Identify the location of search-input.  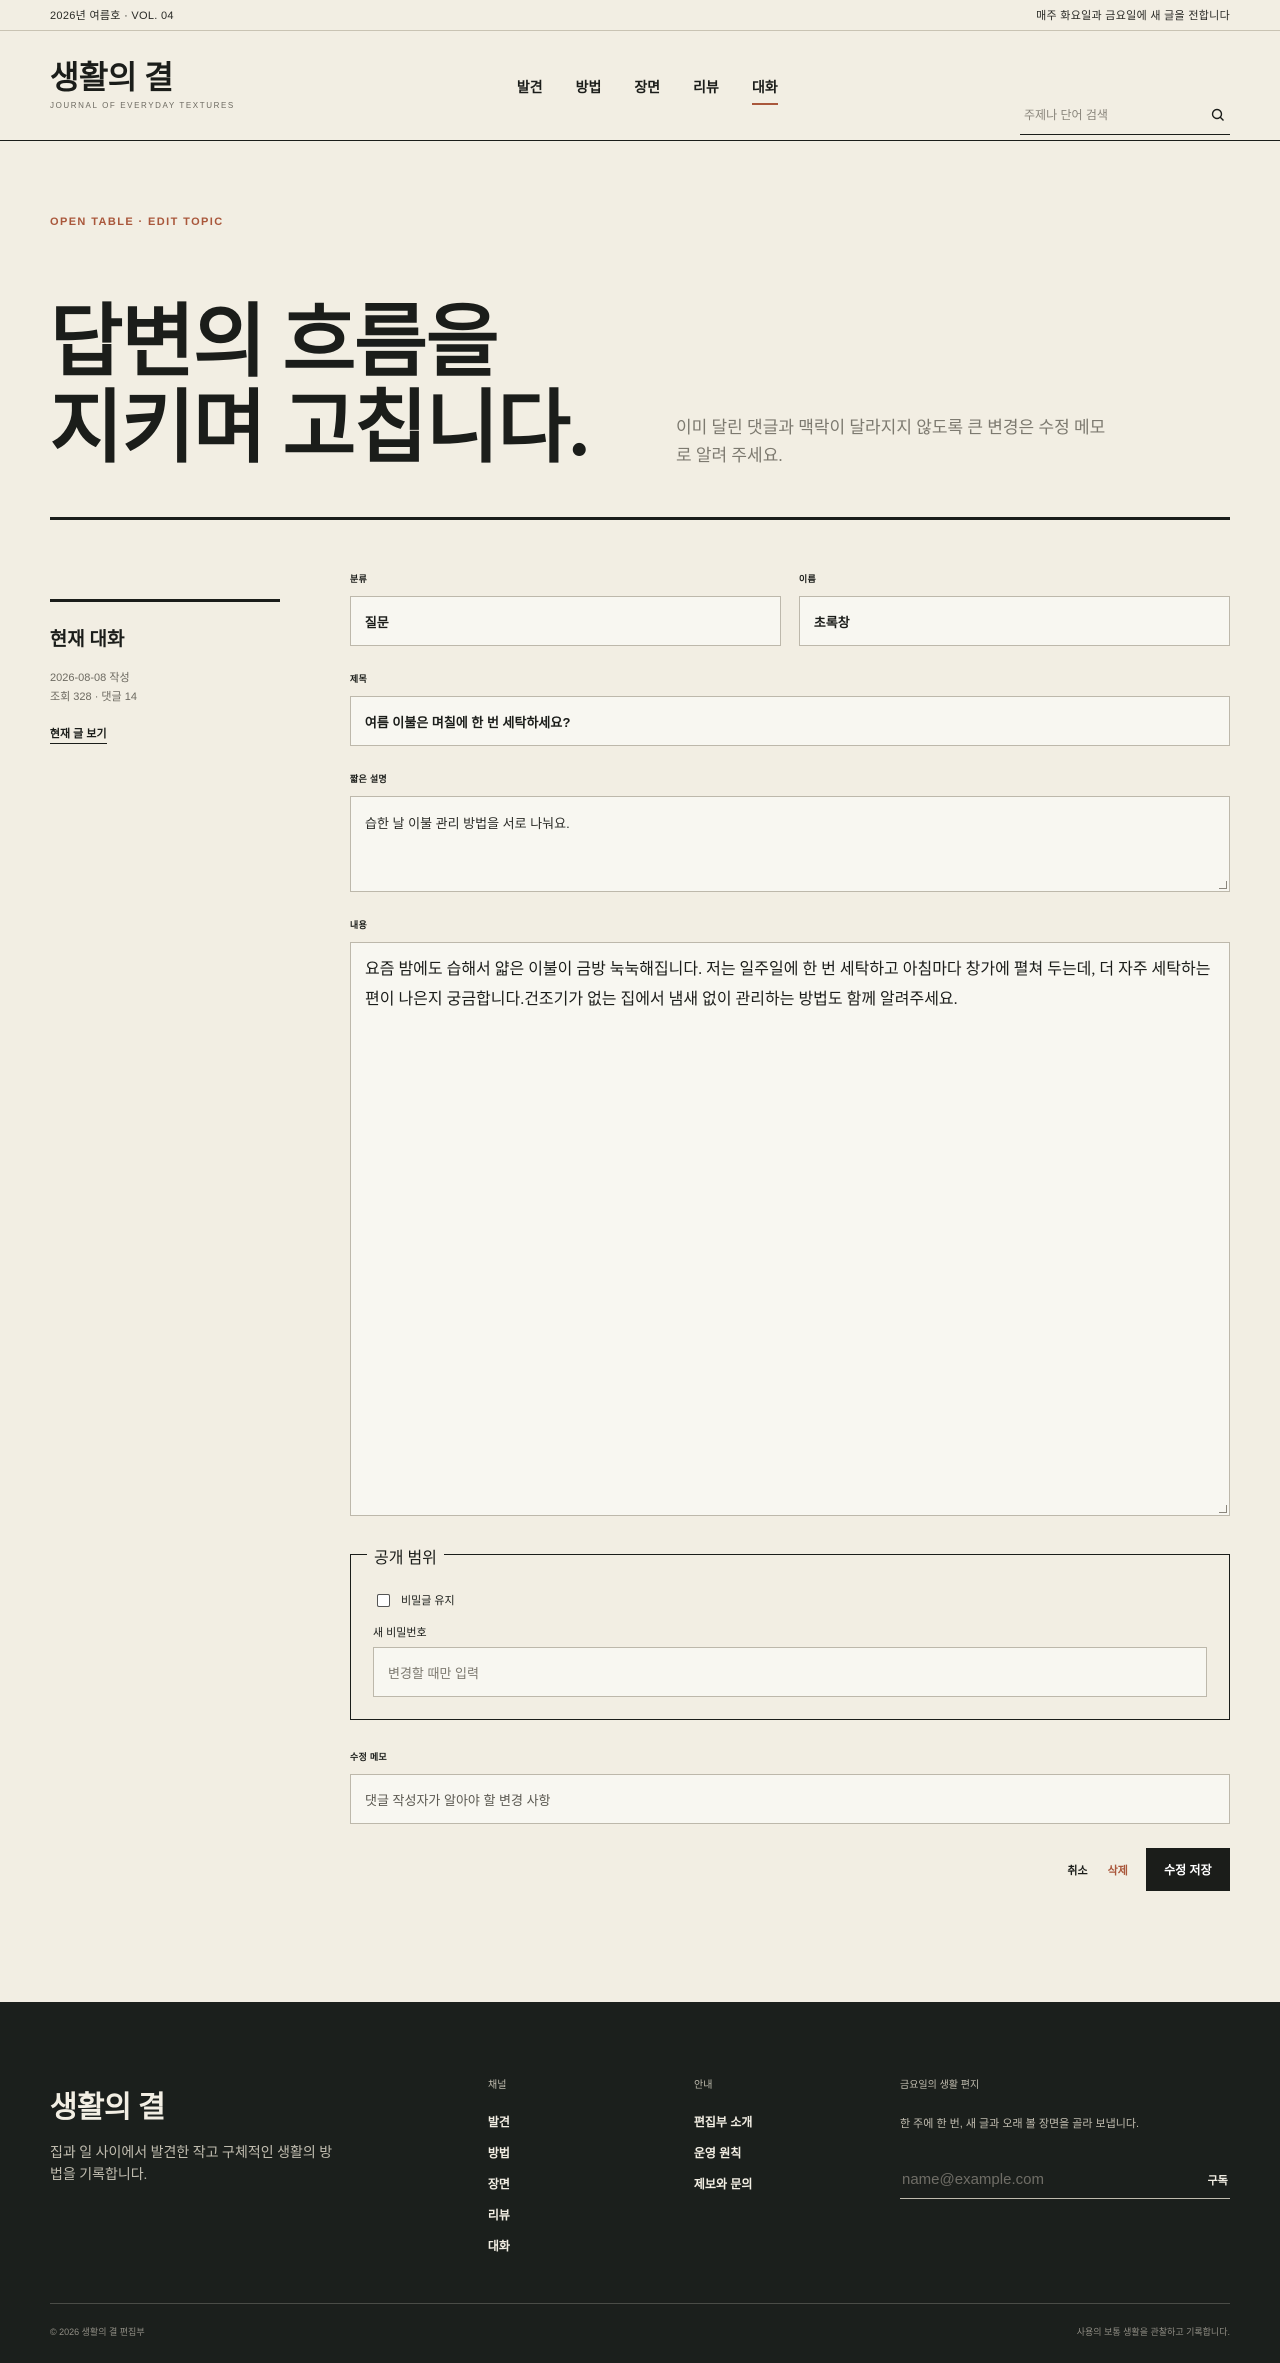
(1109, 114).